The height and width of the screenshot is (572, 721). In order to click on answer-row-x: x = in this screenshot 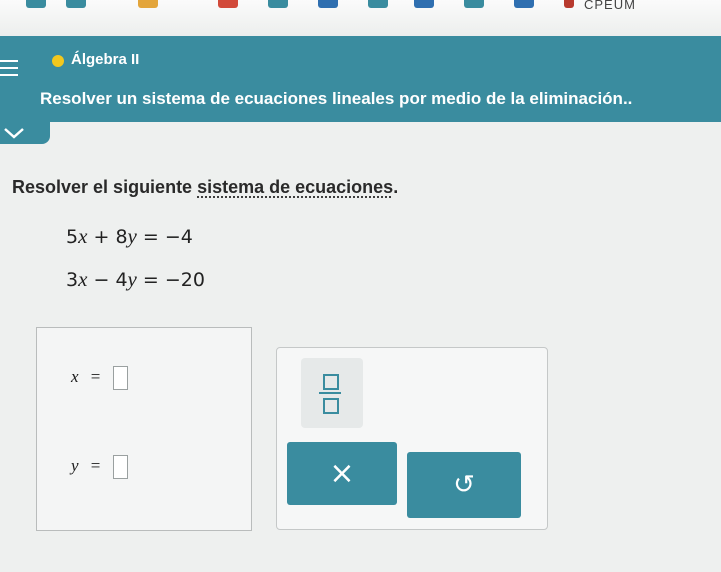, I will do `click(99, 378)`.